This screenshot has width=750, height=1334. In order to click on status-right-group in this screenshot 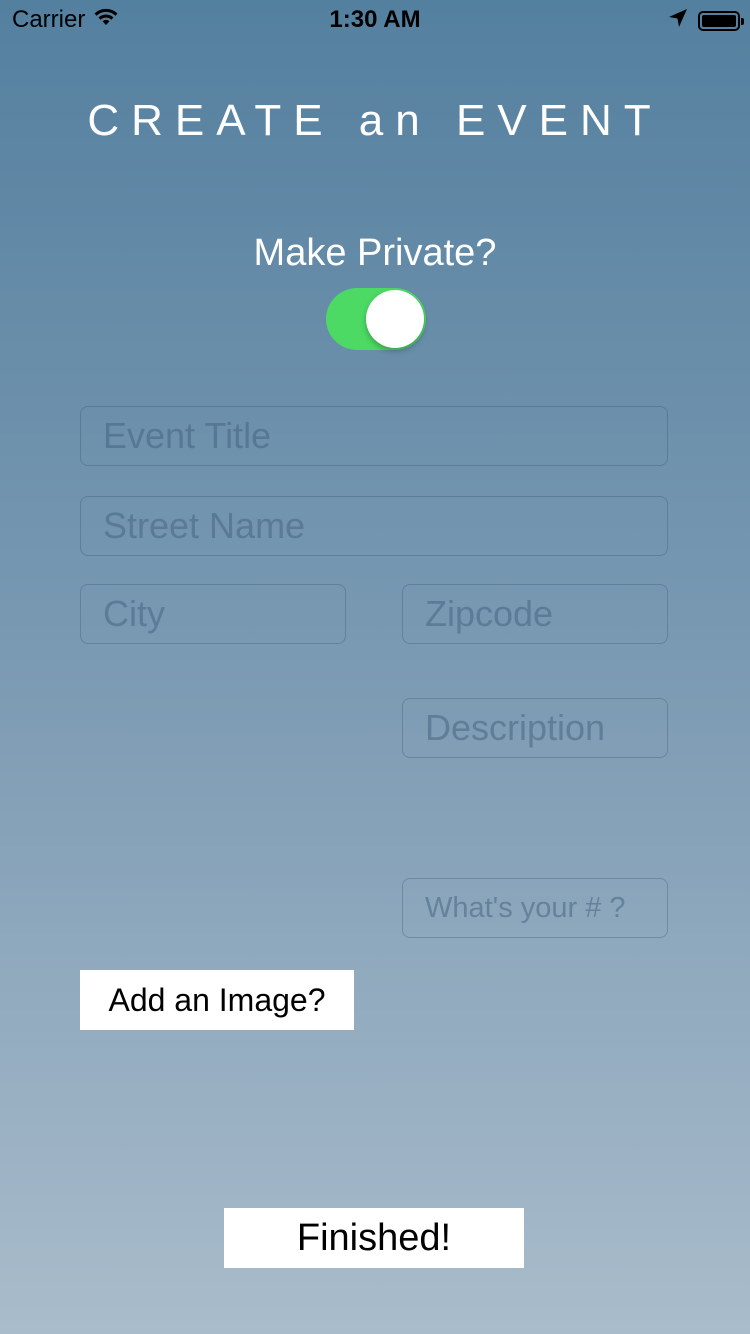, I will do `click(706, 20)`.